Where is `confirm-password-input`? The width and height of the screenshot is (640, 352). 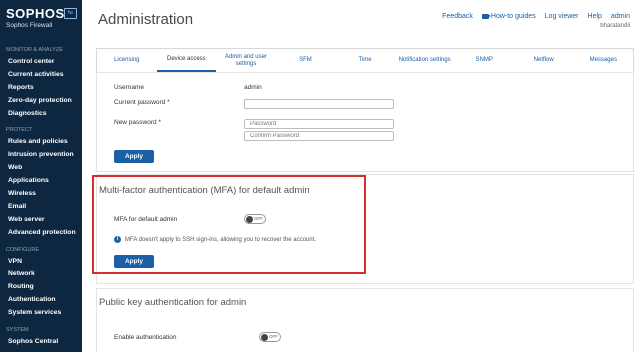 confirm-password-input is located at coordinates (319, 136).